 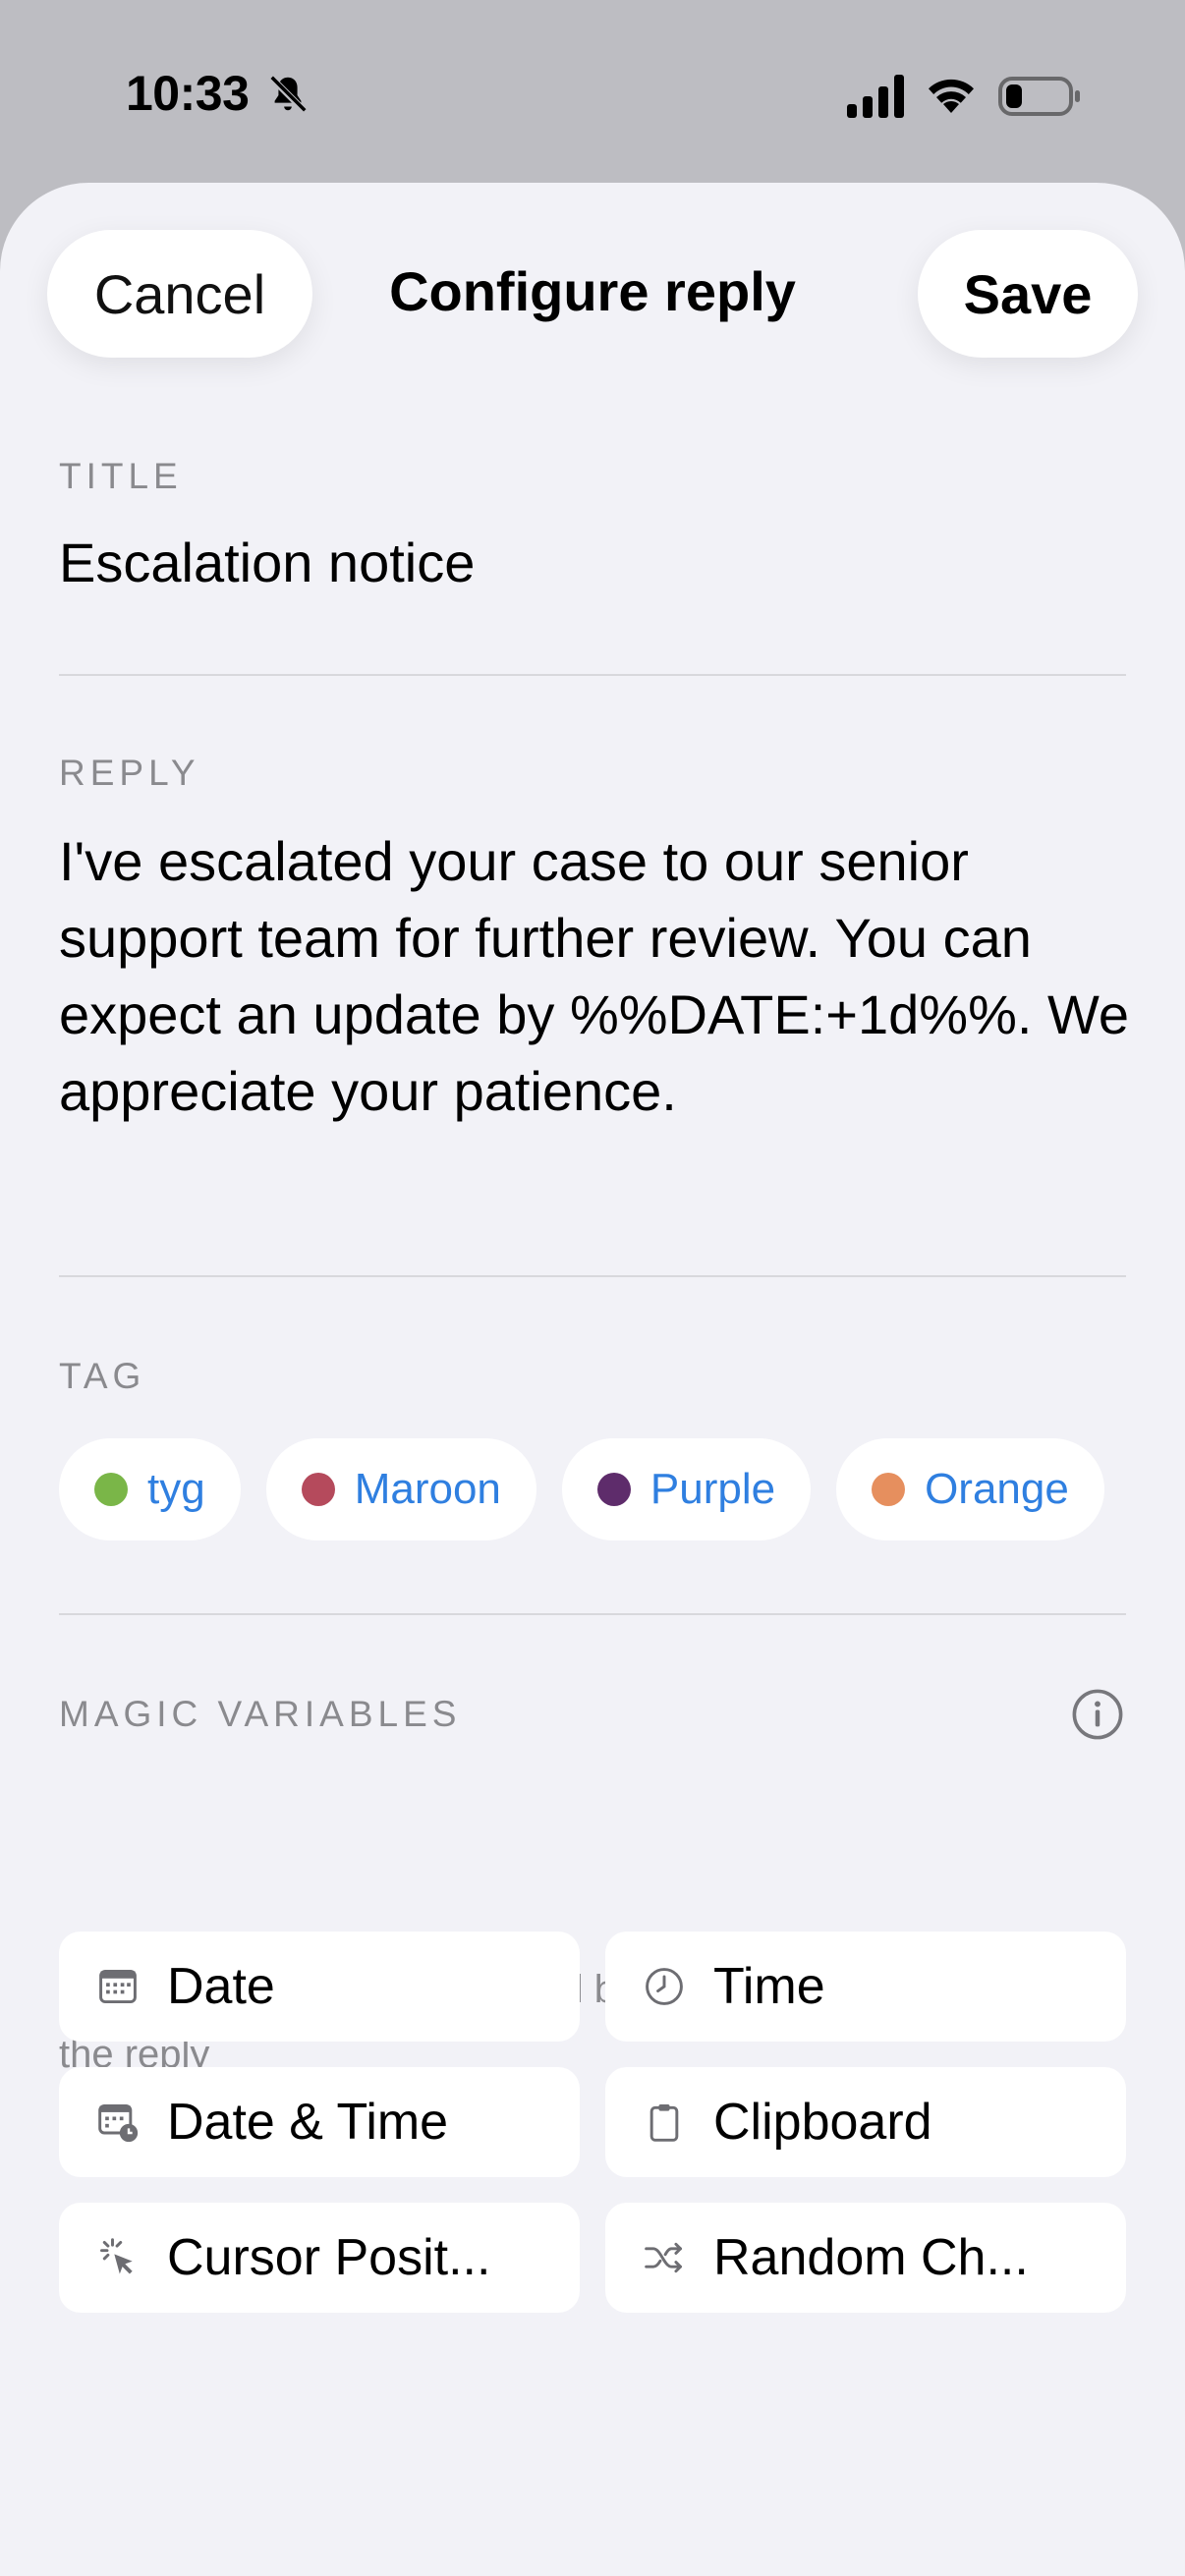 What do you see at coordinates (876, 96) in the screenshot?
I see `cellular-signal-icon` at bounding box center [876, 96].